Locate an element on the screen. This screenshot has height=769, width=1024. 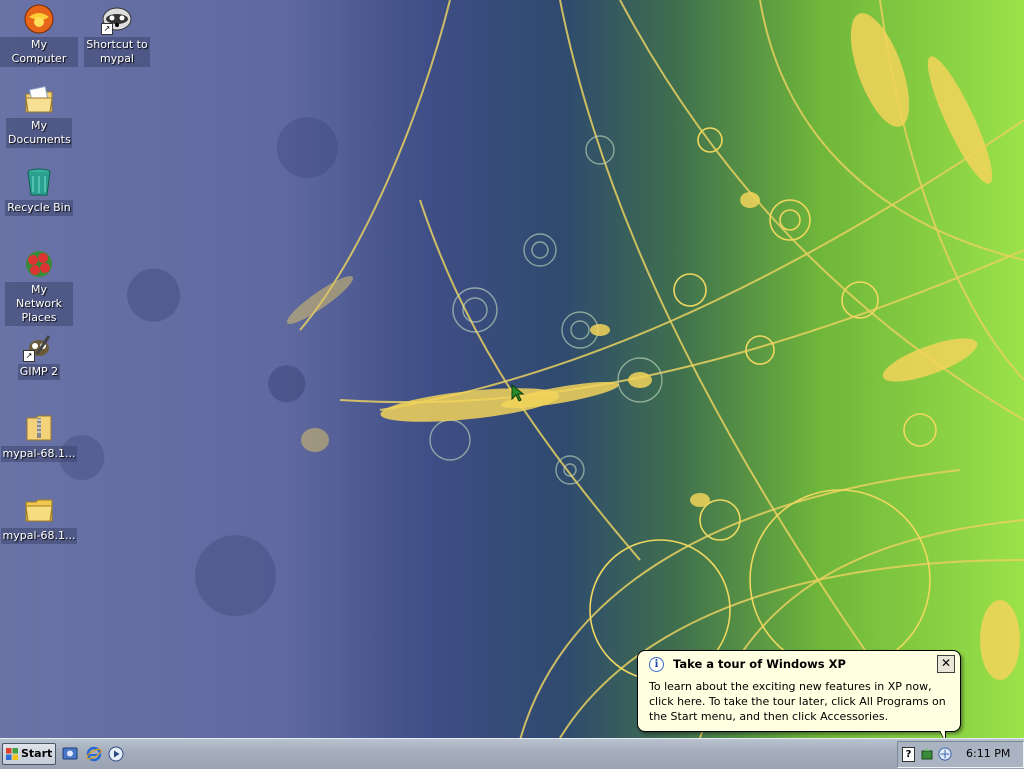
desktop-icon-label: My Computer is located at coordinates (39, 52).